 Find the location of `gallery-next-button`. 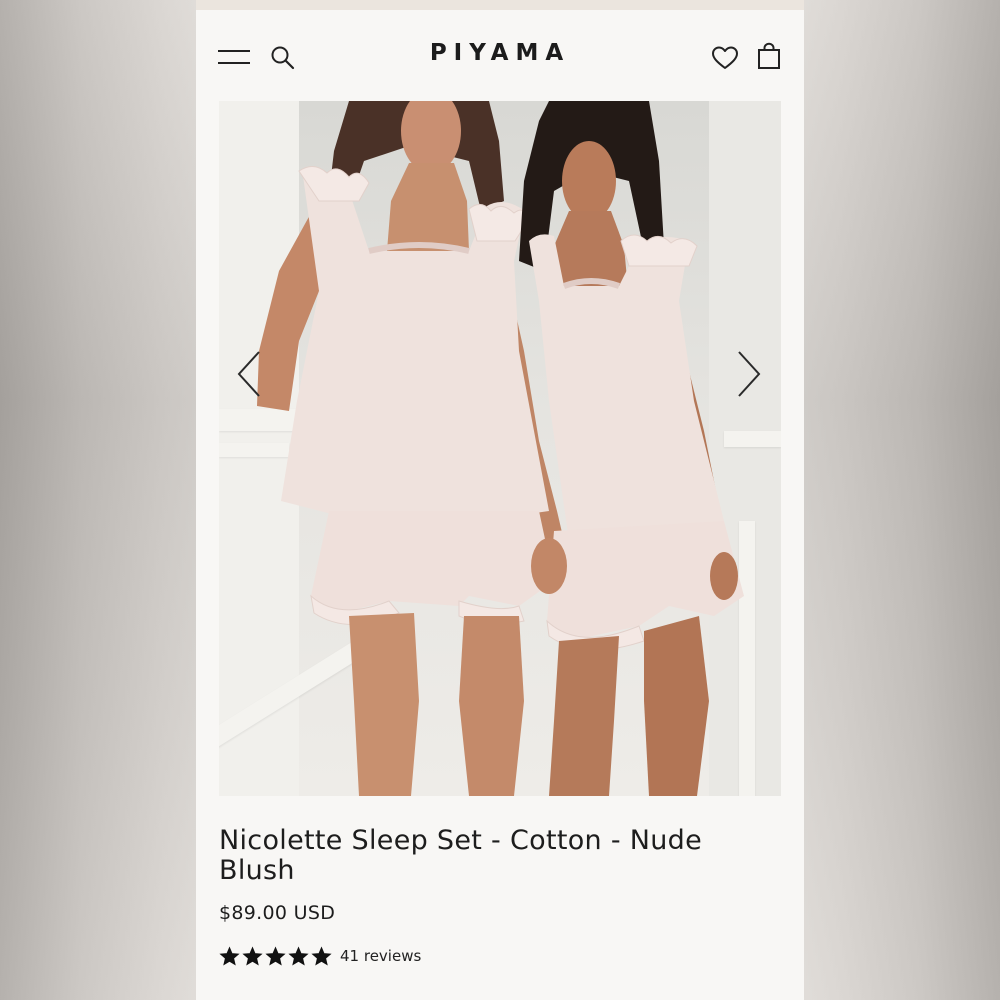

gallery-next-button is located at coordinates (749, 374).